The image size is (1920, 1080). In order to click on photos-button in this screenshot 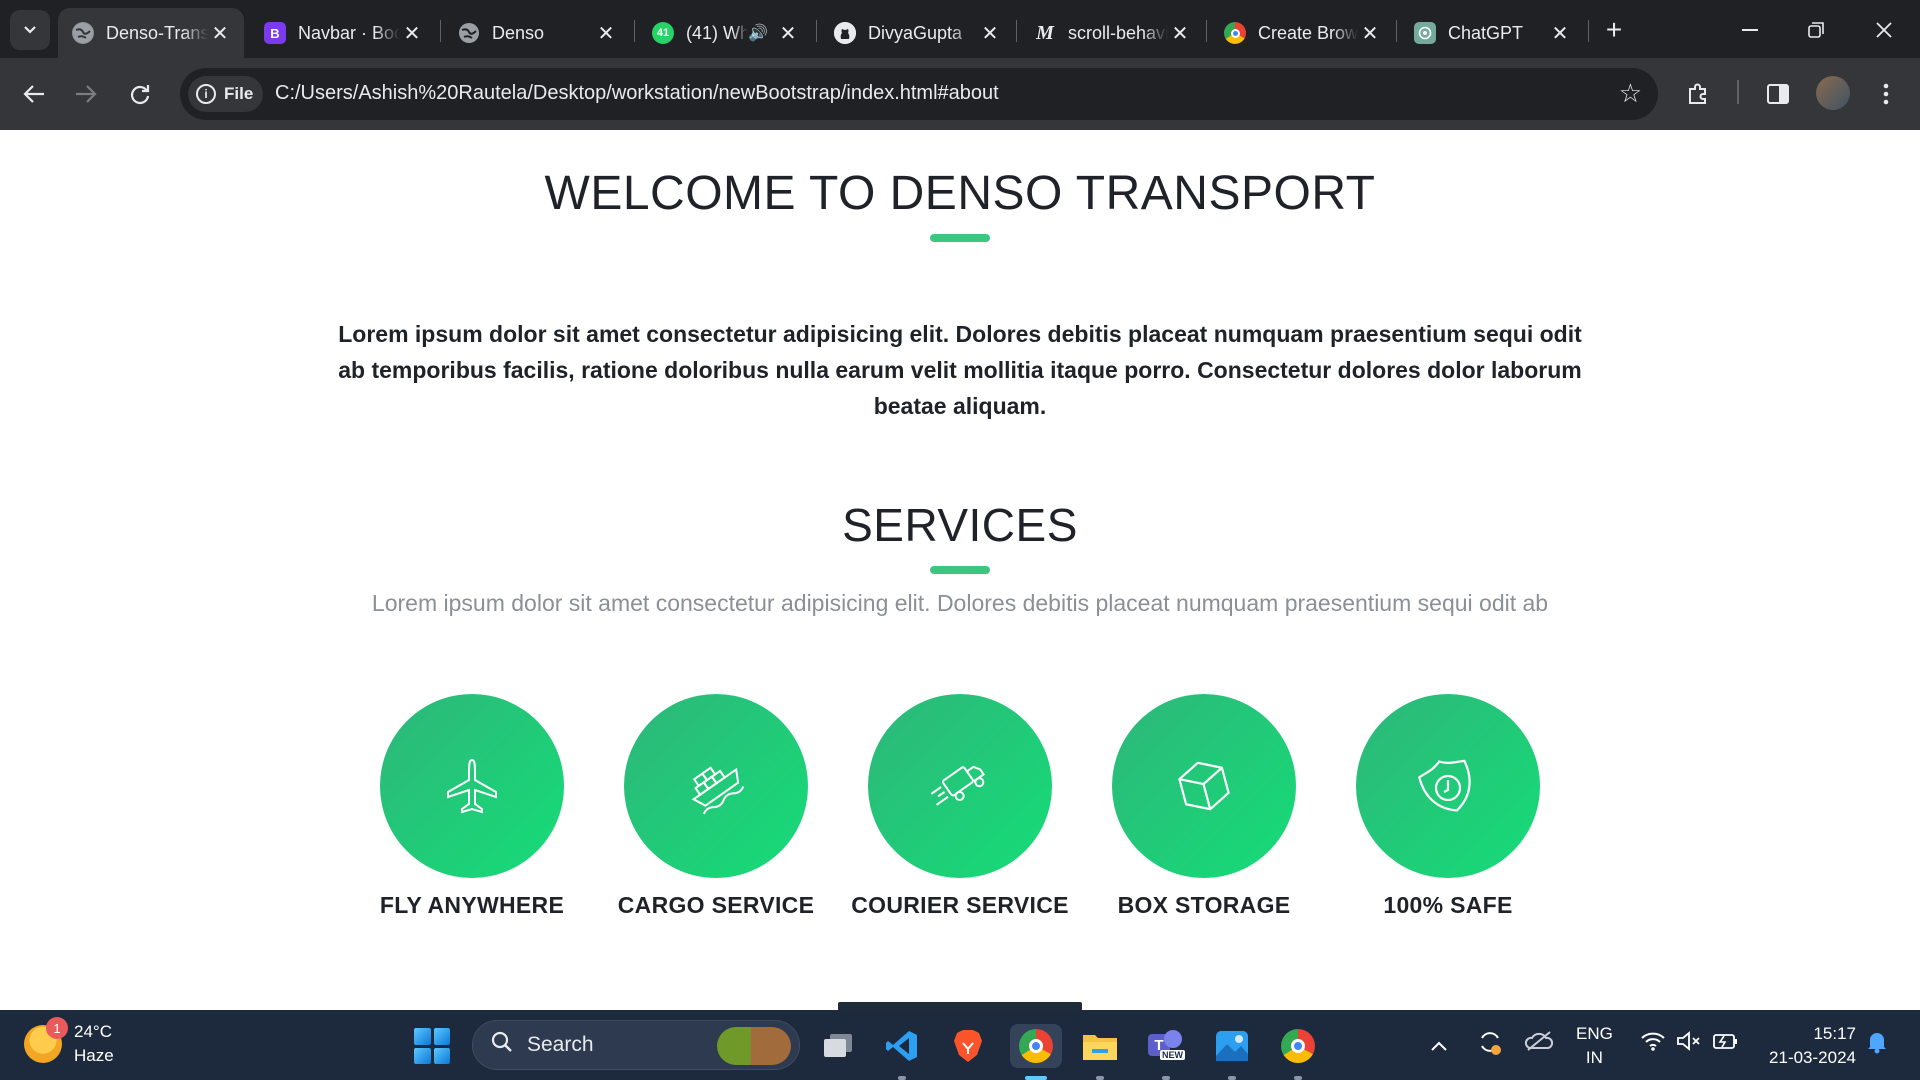, I will do `click(1232, 1046)`.